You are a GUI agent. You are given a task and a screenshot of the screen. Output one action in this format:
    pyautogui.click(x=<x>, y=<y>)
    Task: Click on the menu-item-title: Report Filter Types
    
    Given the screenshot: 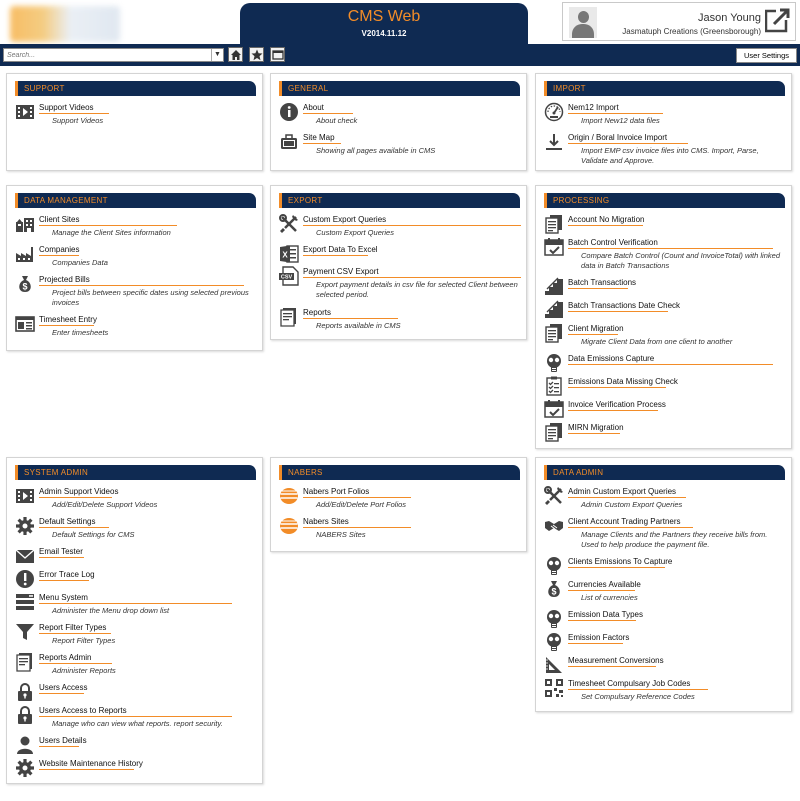 What is the action you would take?
    pyautogui.click(x=72, y=627)
    